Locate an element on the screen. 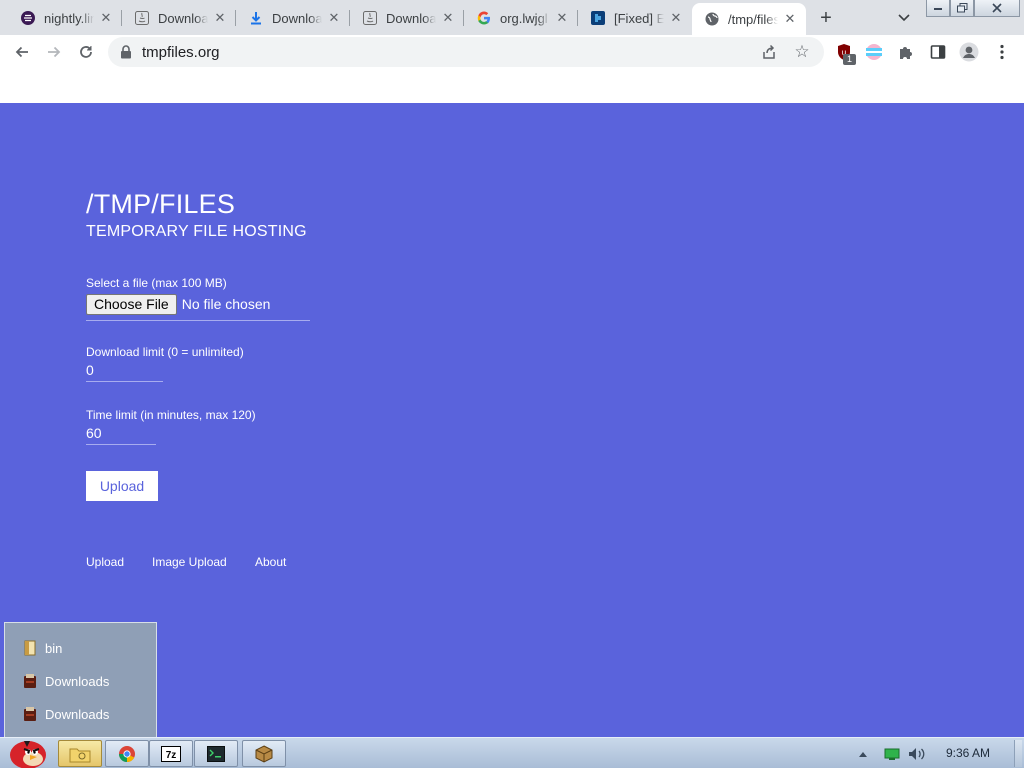 This screenshot has height=768, width=1024. page-subtitle: TEMPORARY FILE HOSTING is located at coordinates (196, 231).